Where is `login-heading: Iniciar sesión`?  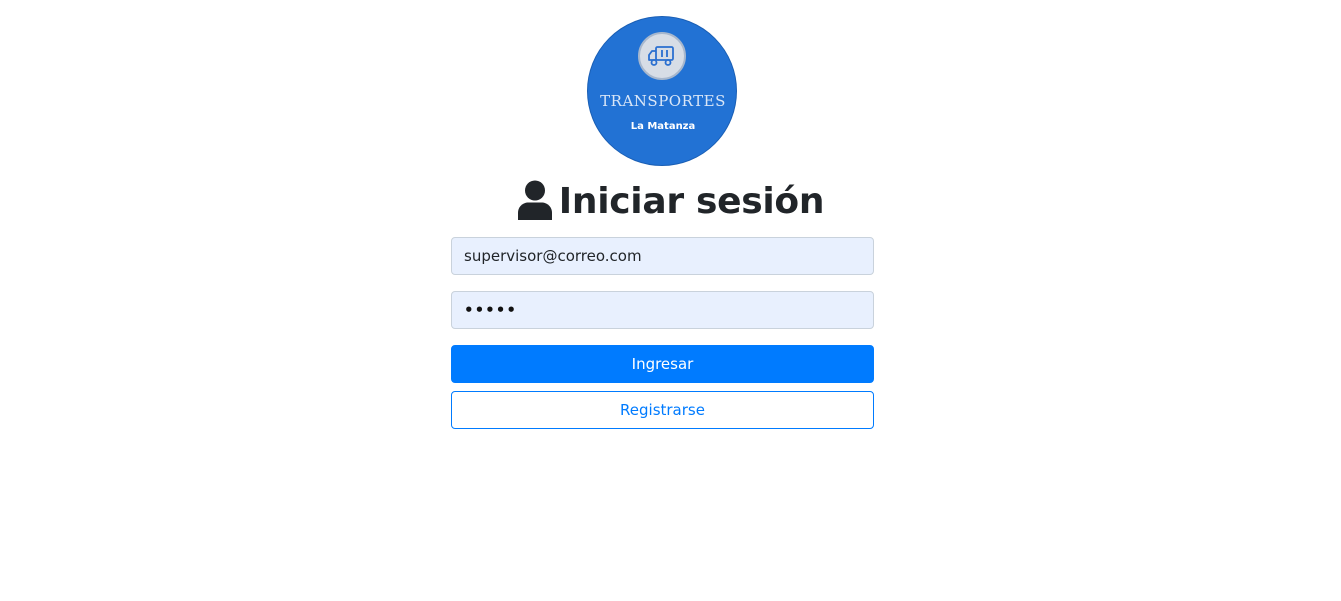
login-heading: Iniciar sesión is located at coordinates (670, 202).